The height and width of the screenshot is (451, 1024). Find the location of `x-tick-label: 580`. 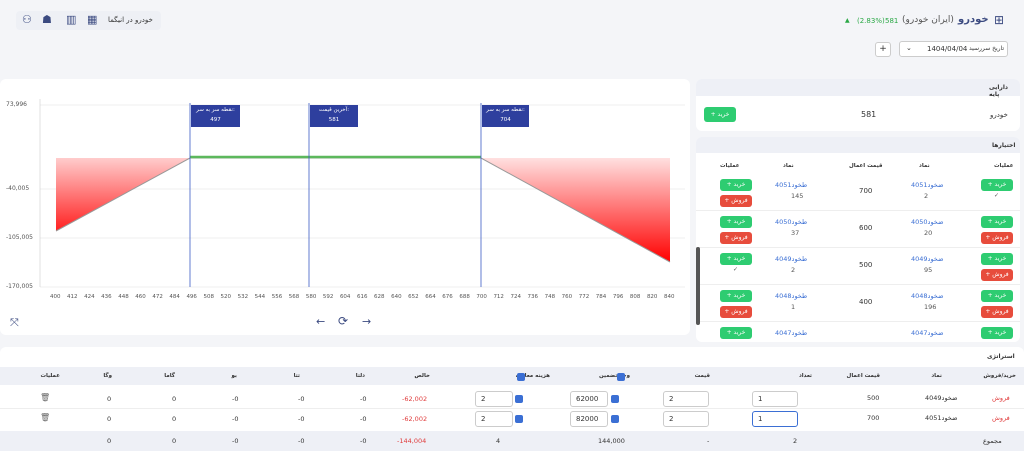

x-tick-label: 580 is located at coordinates (311, 297).